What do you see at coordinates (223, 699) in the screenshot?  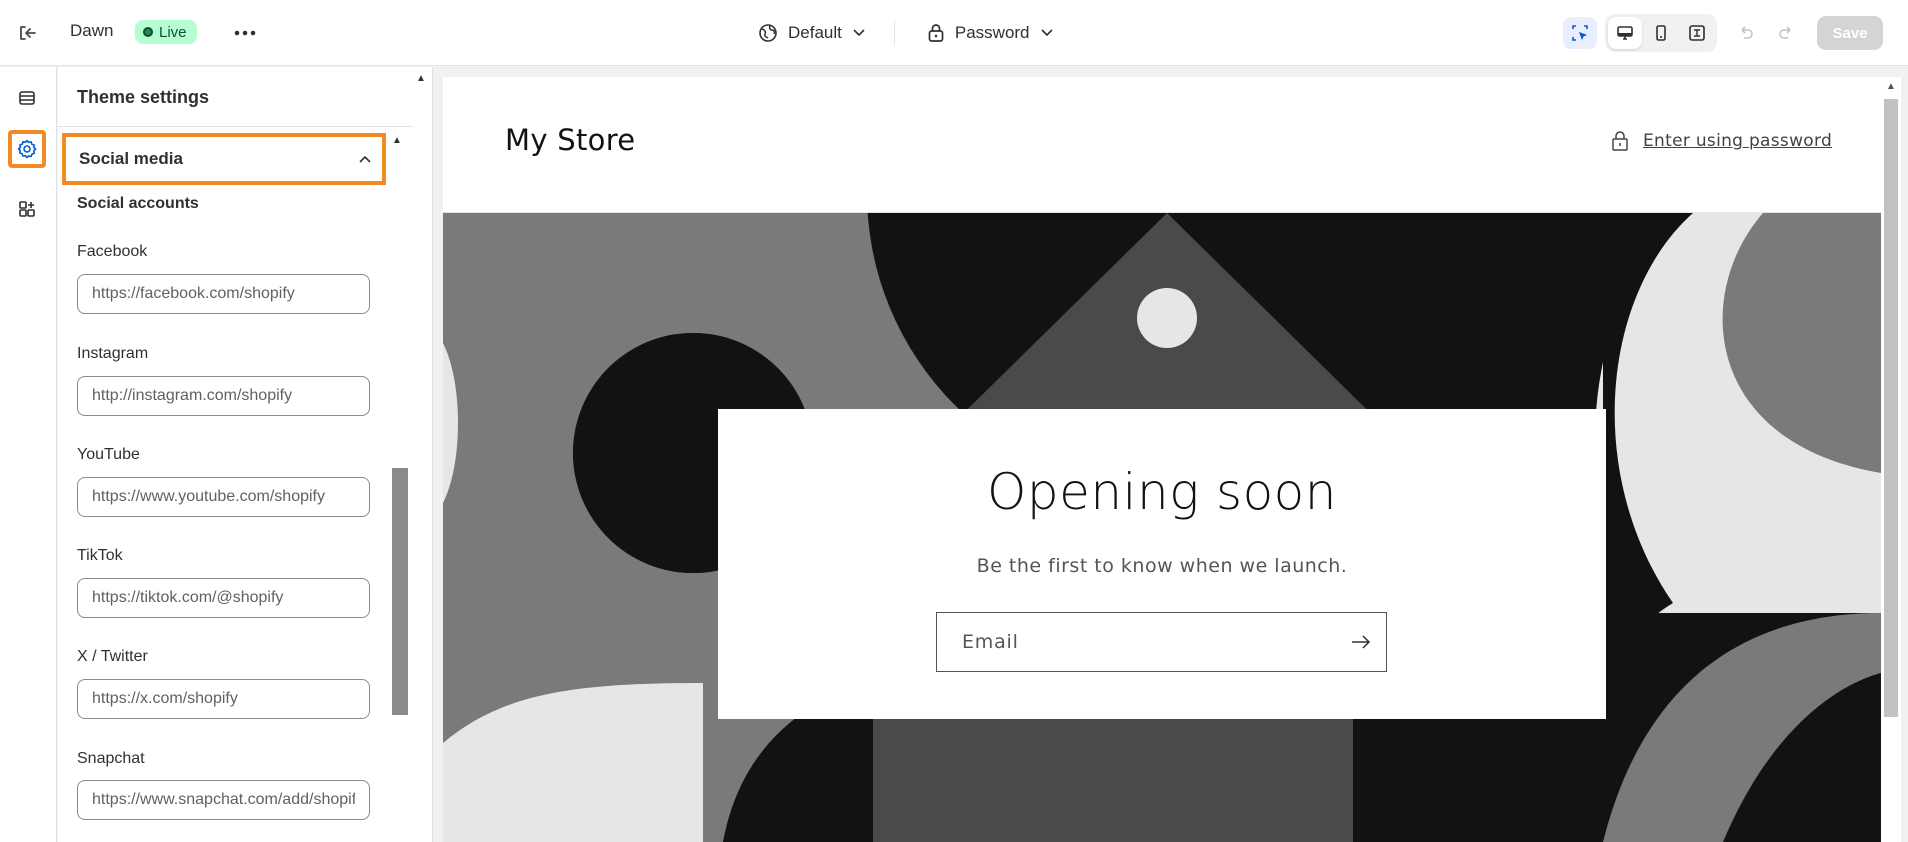 I see `twitter-field` at bounding box center [223, 699].